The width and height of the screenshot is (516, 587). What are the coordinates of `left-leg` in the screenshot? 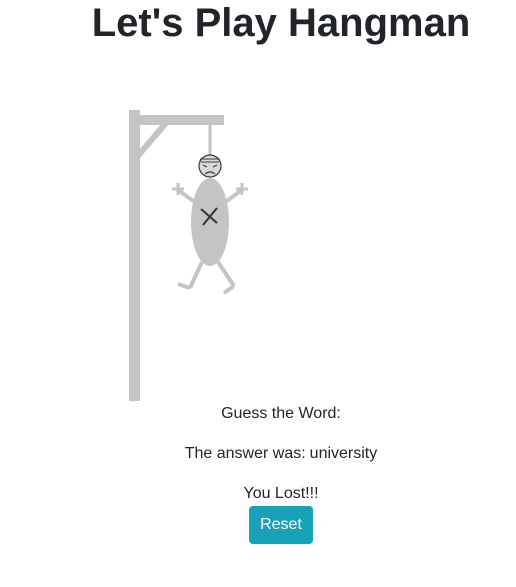 It's located at (196, 275).